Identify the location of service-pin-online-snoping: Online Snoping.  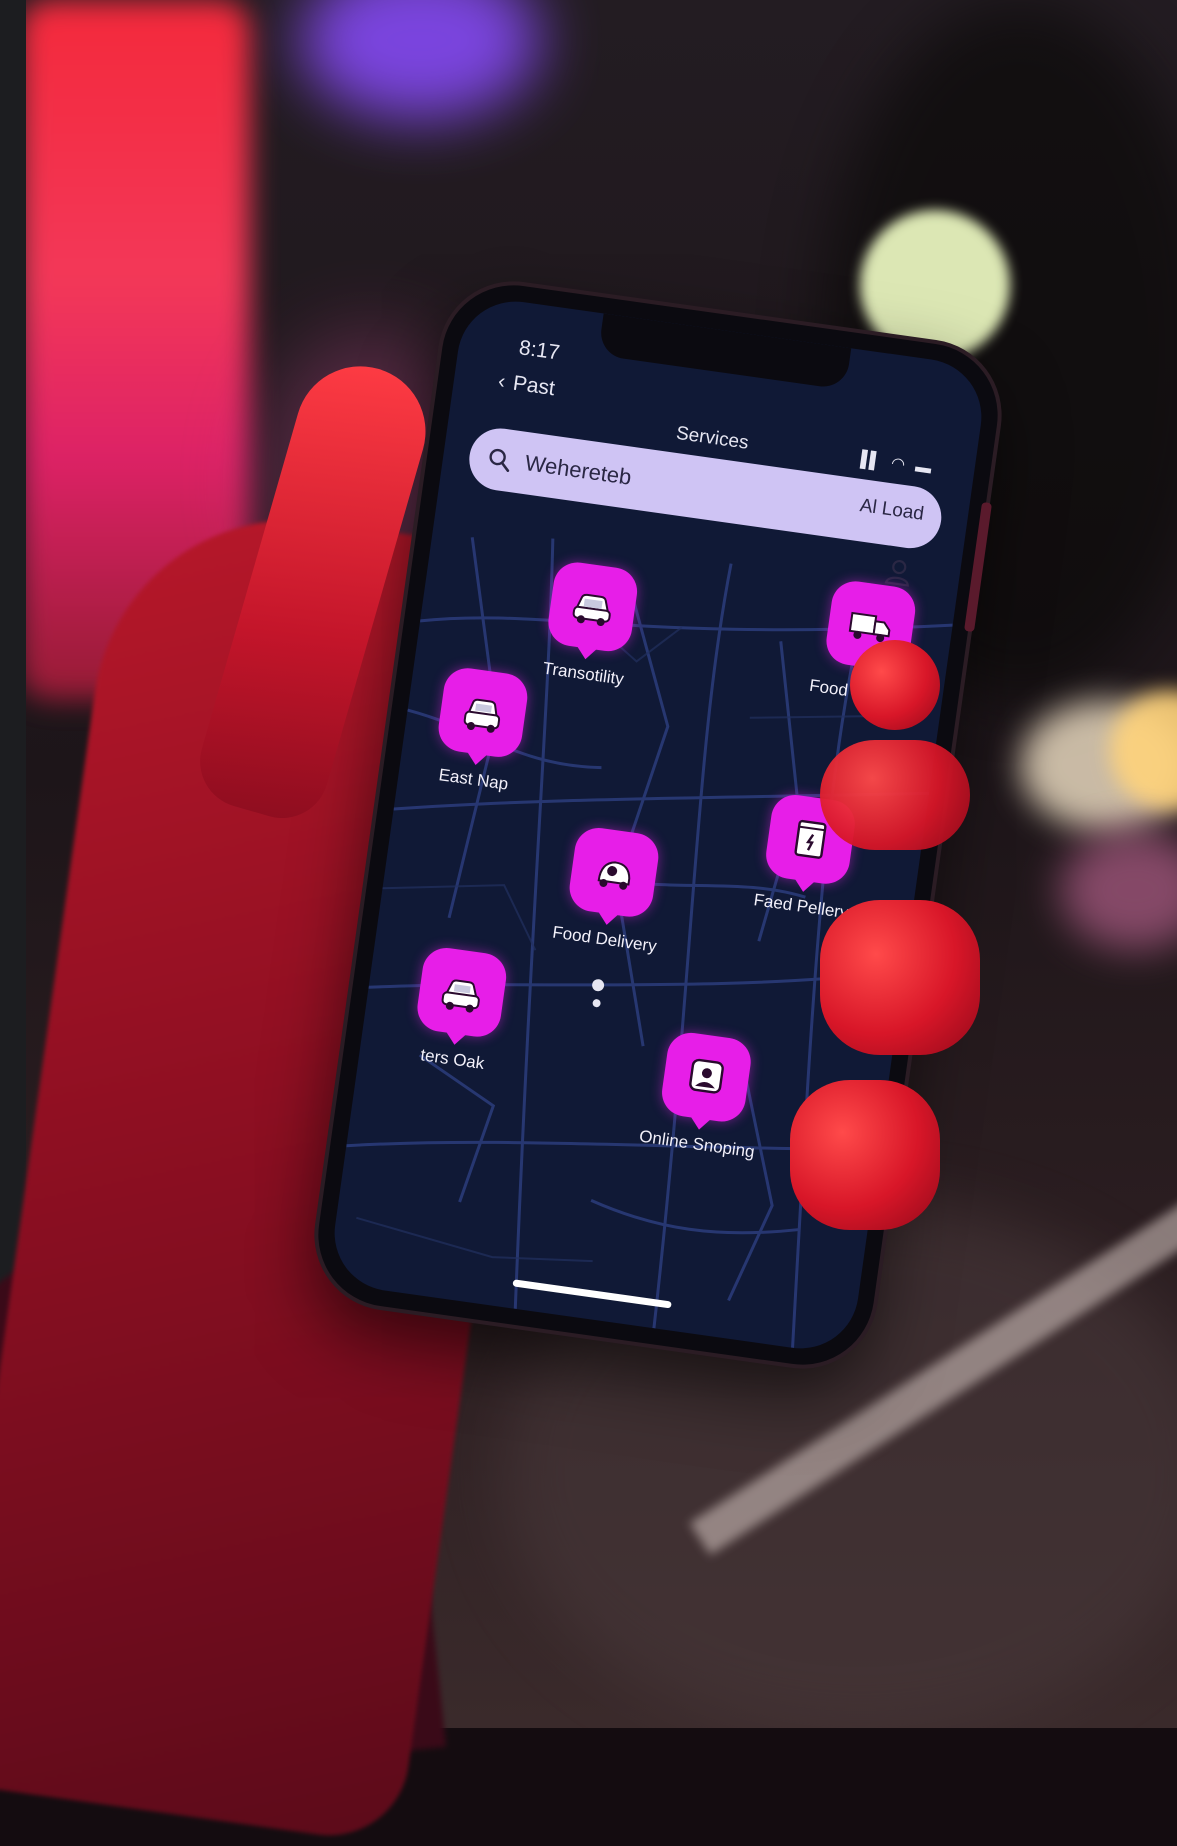
(698, 1095).